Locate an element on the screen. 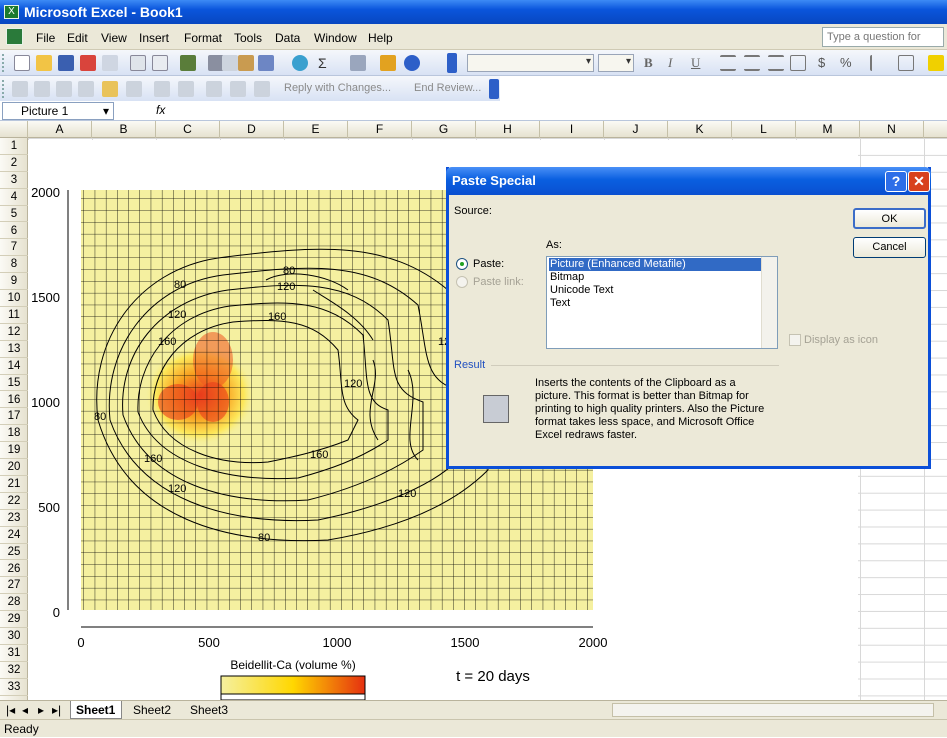  chart-wizard-icon is located at coordinates (388, 63).